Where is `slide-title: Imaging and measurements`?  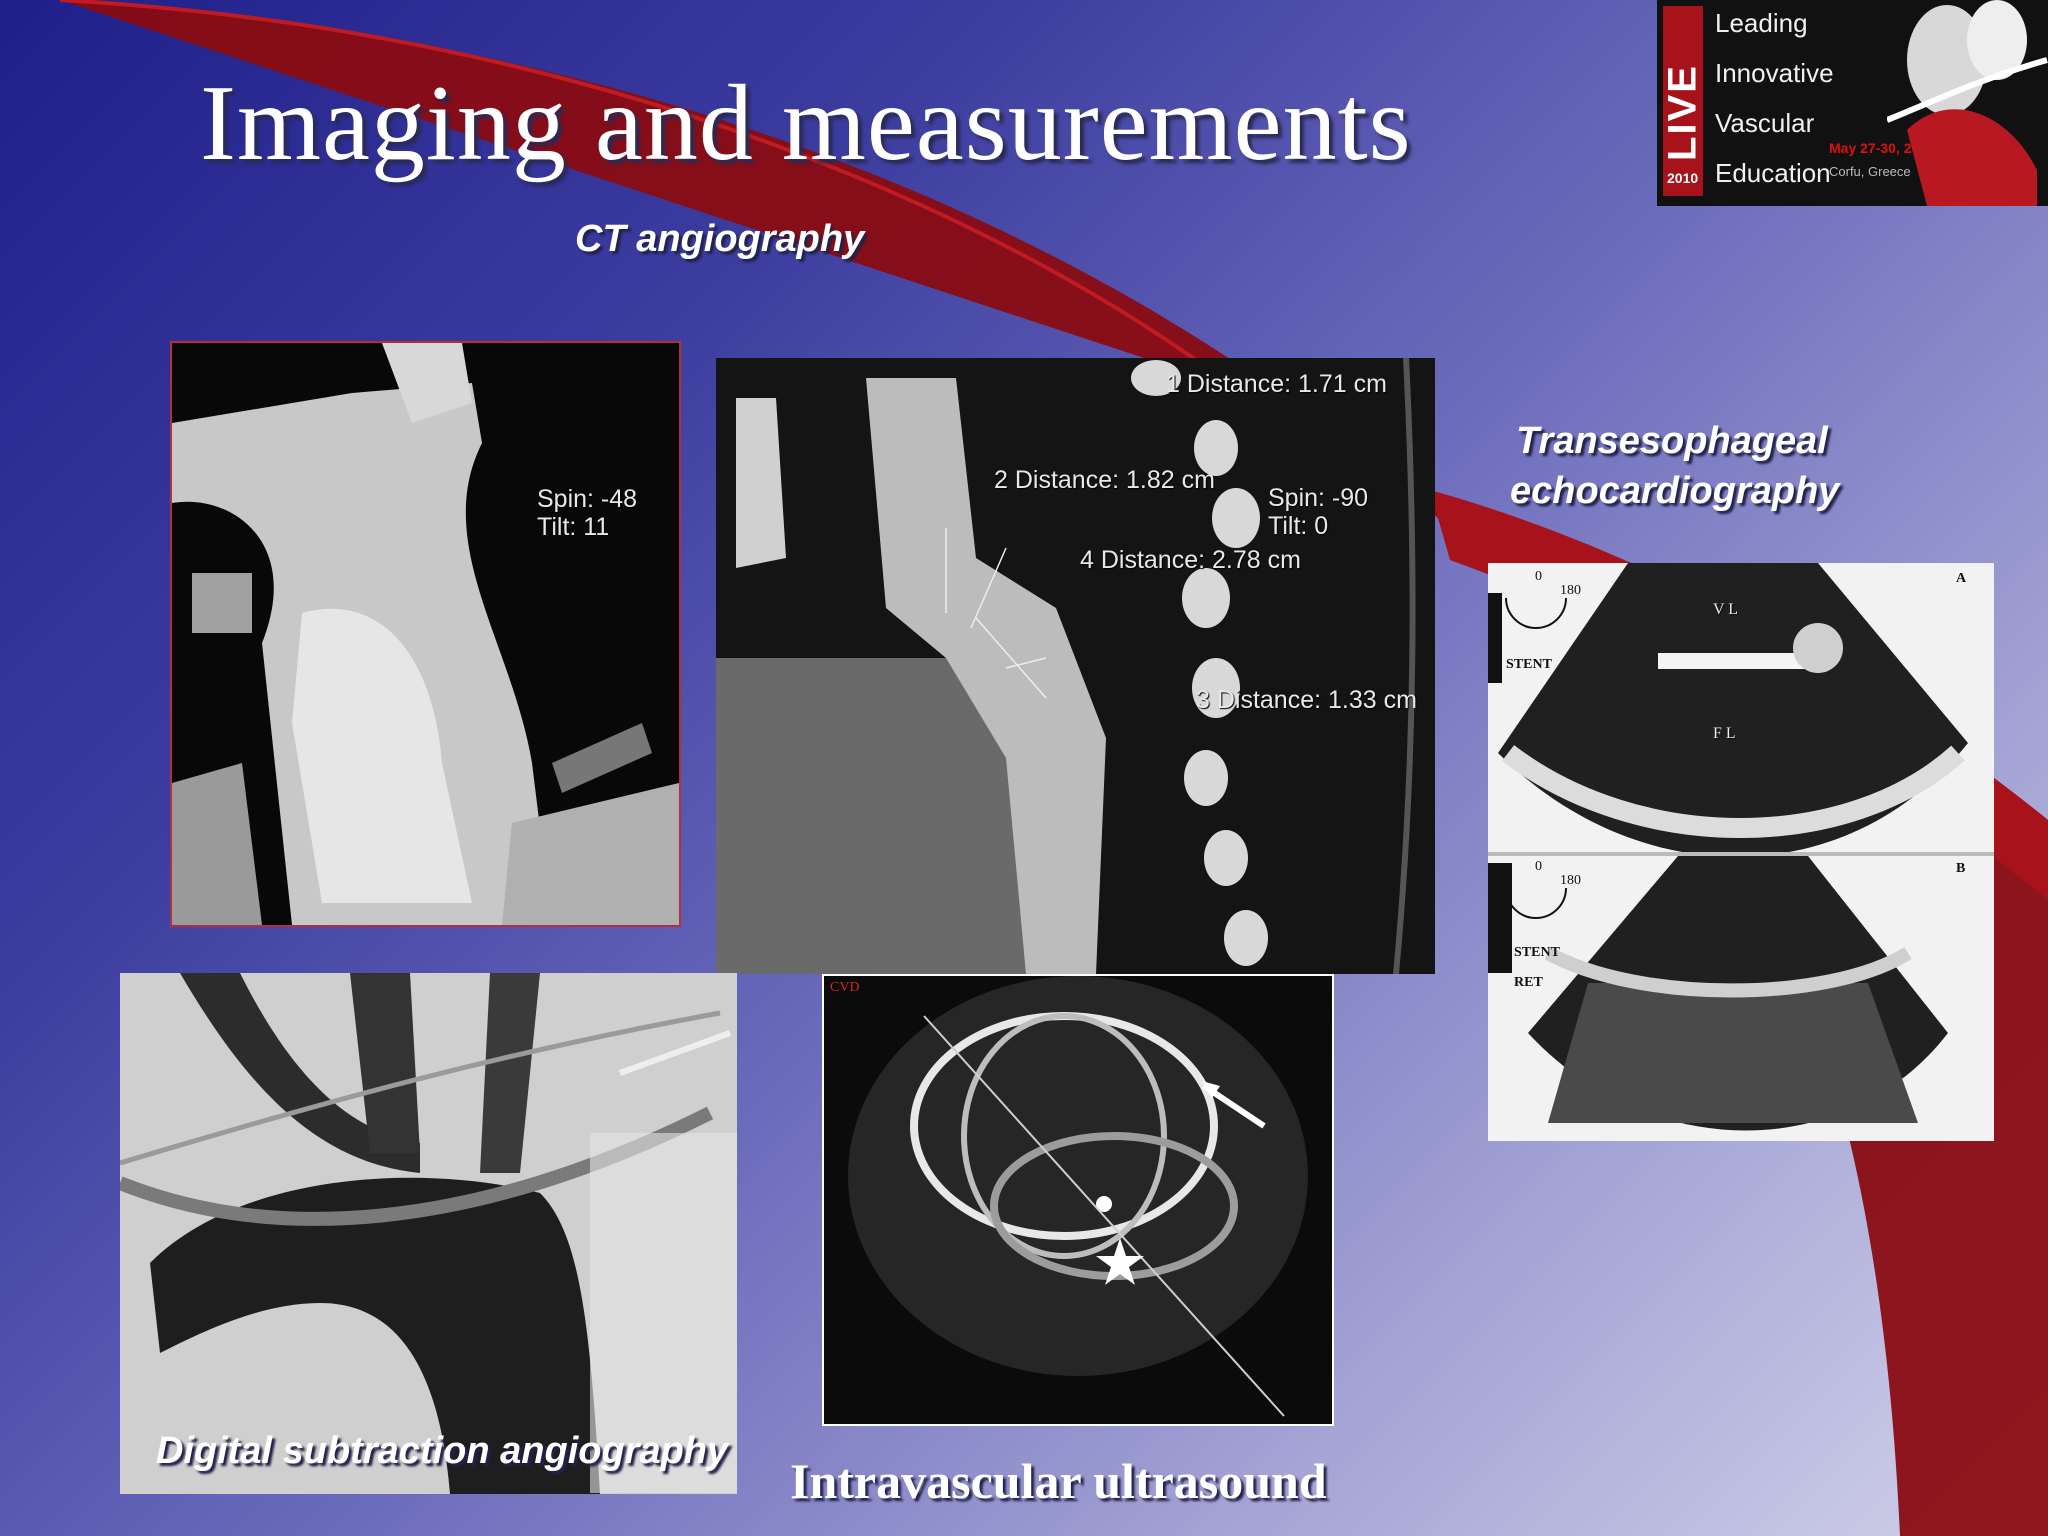 slide-title: Imaging and measurements is located at coordinates (806, 123).